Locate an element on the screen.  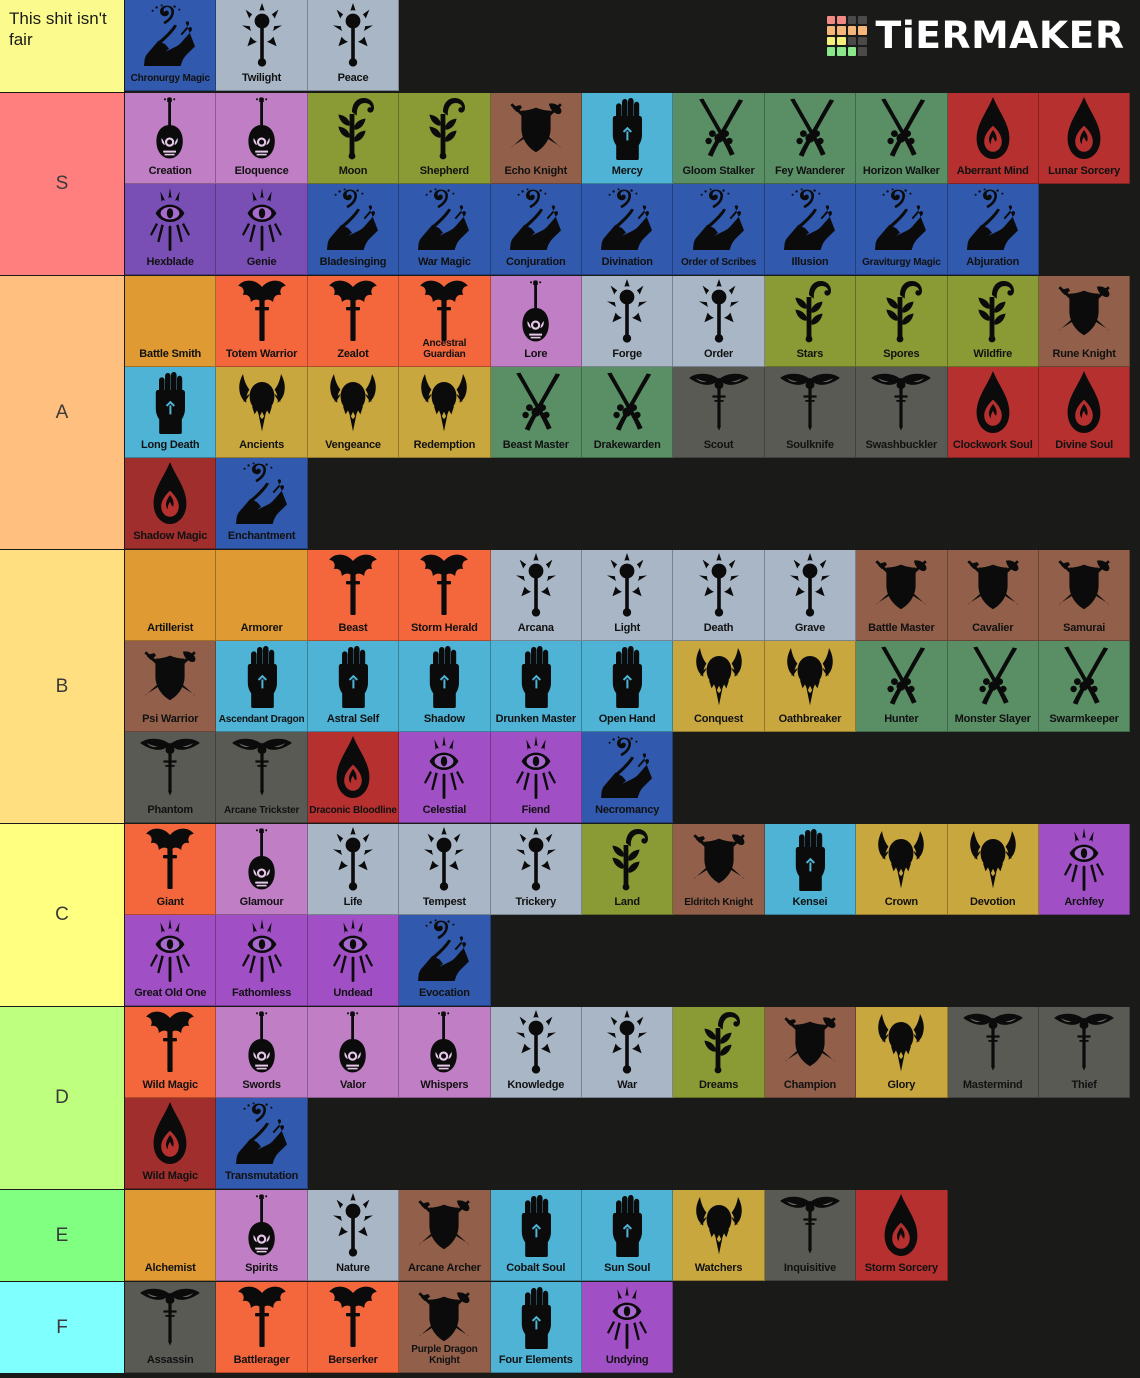
tier-item-tile: Conquest is located at coordinates (719, 686).